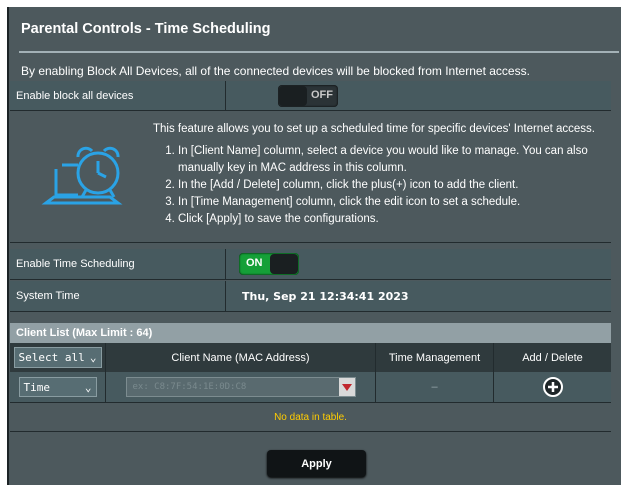 The width and height of the screenshot is (621, 485). I want to click on system-time-value-cell: Thu, Sep 21 12:34:41 2023, so click(418, 296).